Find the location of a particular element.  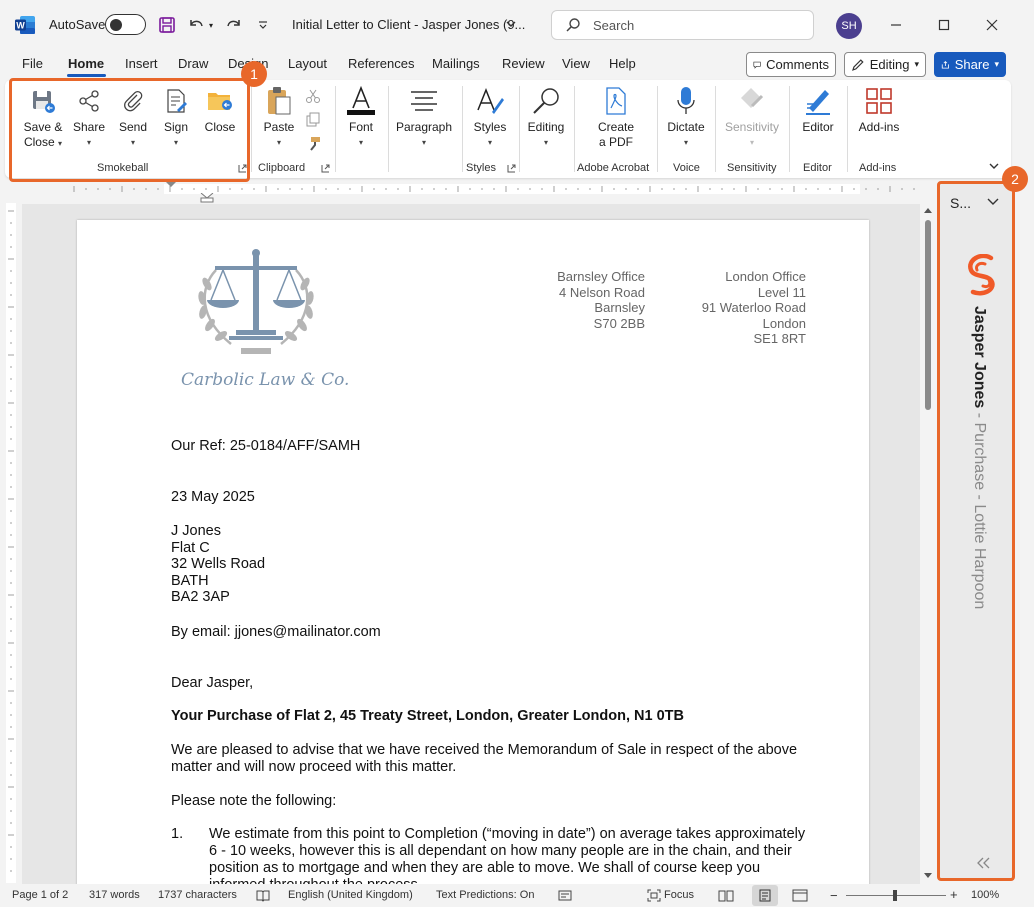

format-painter-icon is located at coordinates (313, 144).